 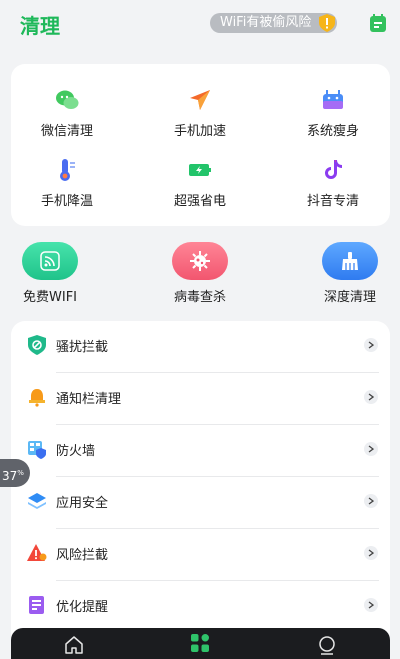 I want to click on list-item-label: 通知栏清理, so click(x=89, y=399).